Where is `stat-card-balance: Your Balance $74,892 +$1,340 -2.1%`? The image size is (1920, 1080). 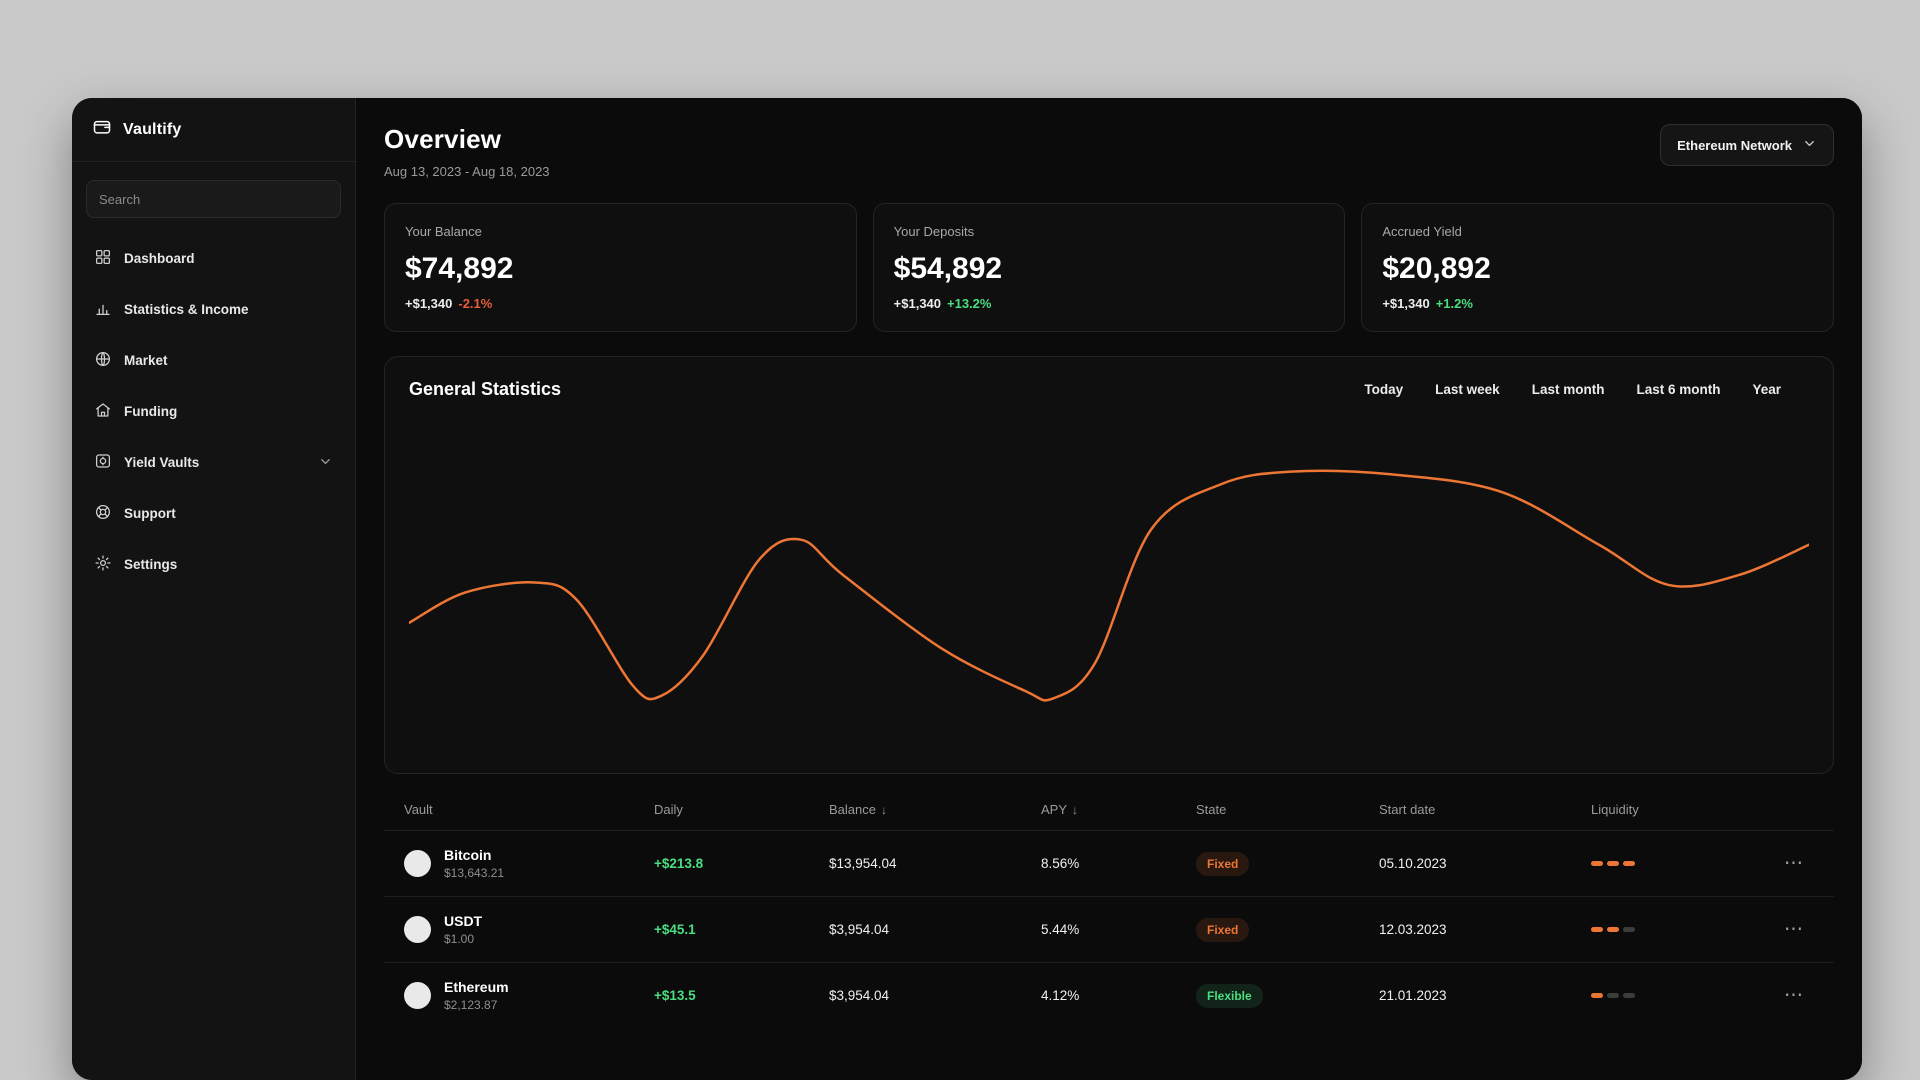 stat-card-balance: Your Balance $74,892 +$1,340 -2.1% is located at coordinates (620, 267).